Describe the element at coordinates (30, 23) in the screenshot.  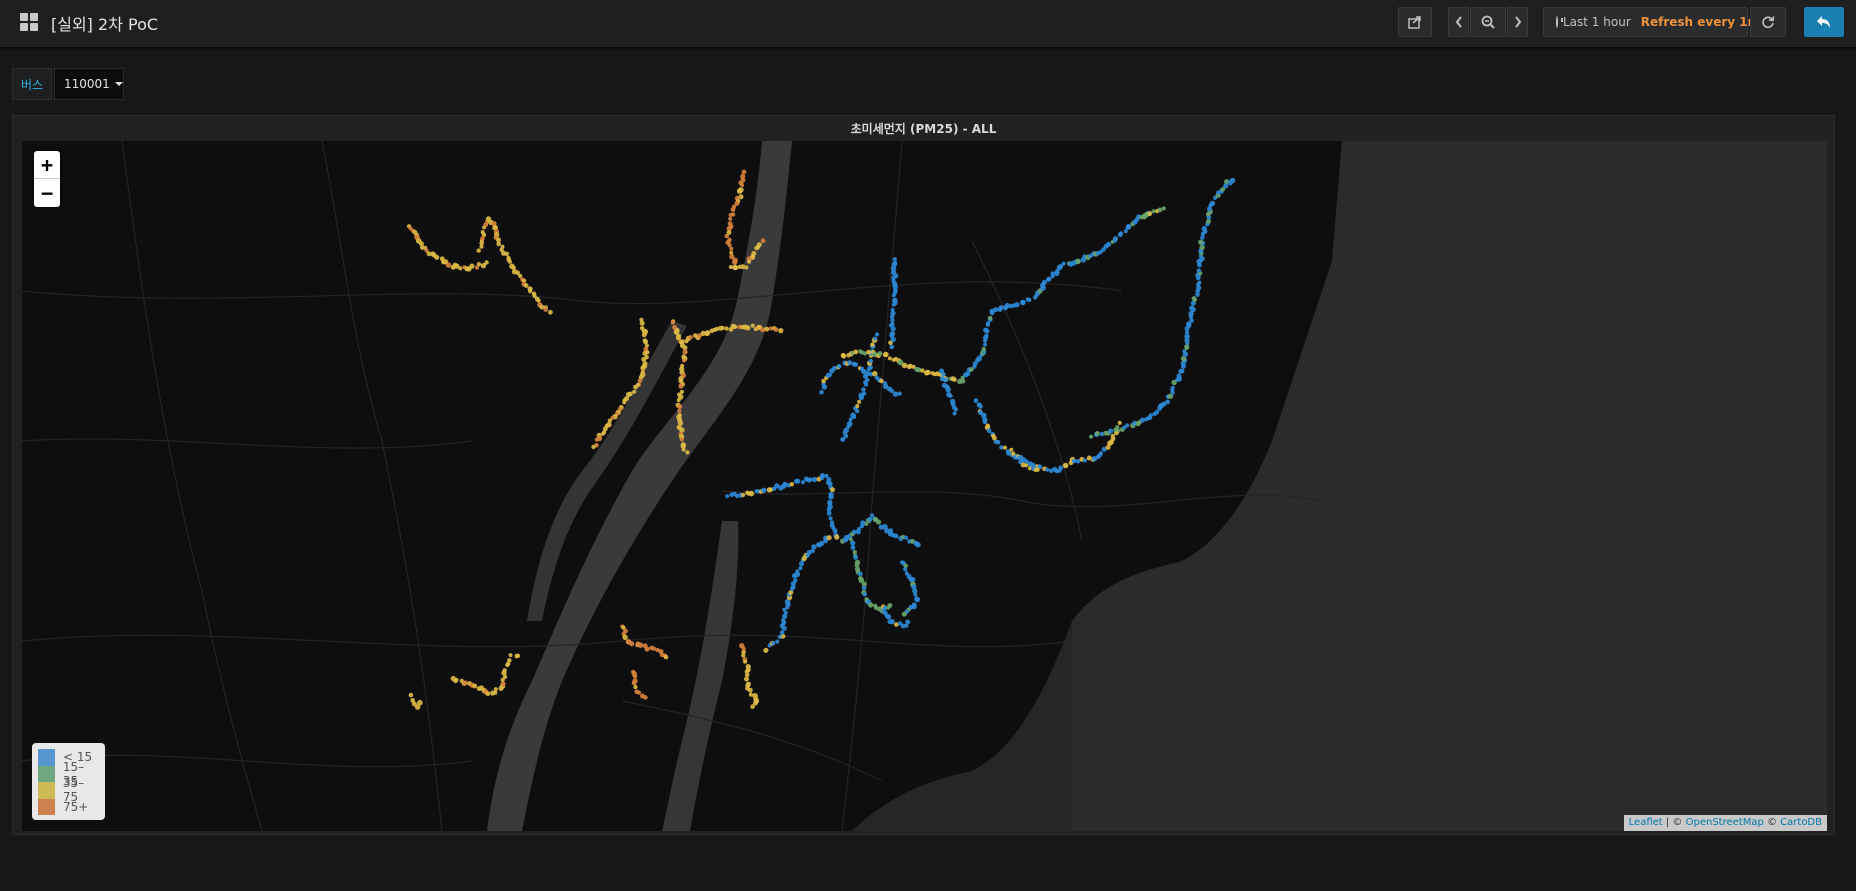
I see `dashboard-grid-icon` at that location.